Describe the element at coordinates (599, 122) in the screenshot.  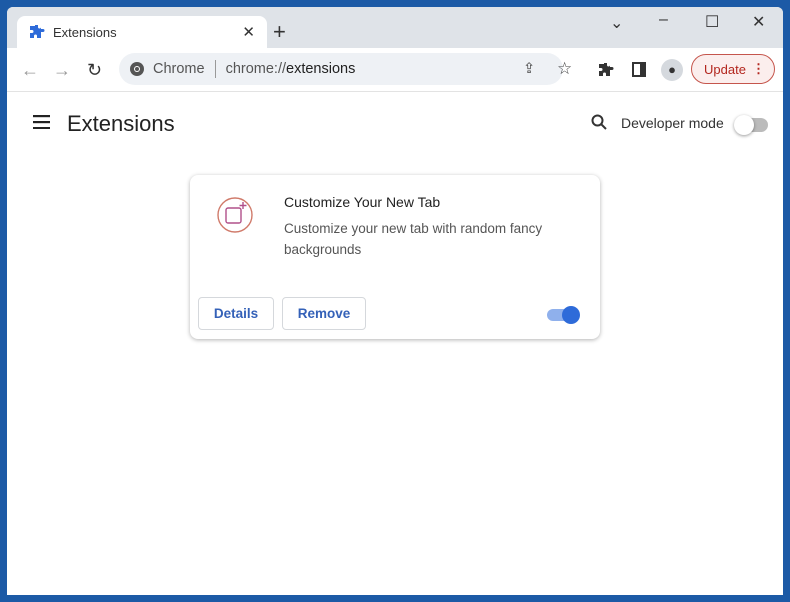
I see `search-icon` at that location.